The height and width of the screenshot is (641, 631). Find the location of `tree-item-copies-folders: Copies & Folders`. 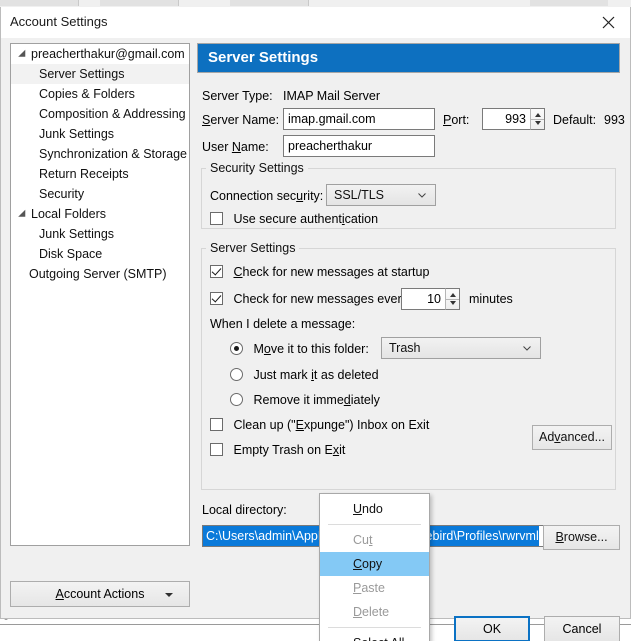

tree-item-copies-folders: Copies & Folders is located at coordinates (100, 94).